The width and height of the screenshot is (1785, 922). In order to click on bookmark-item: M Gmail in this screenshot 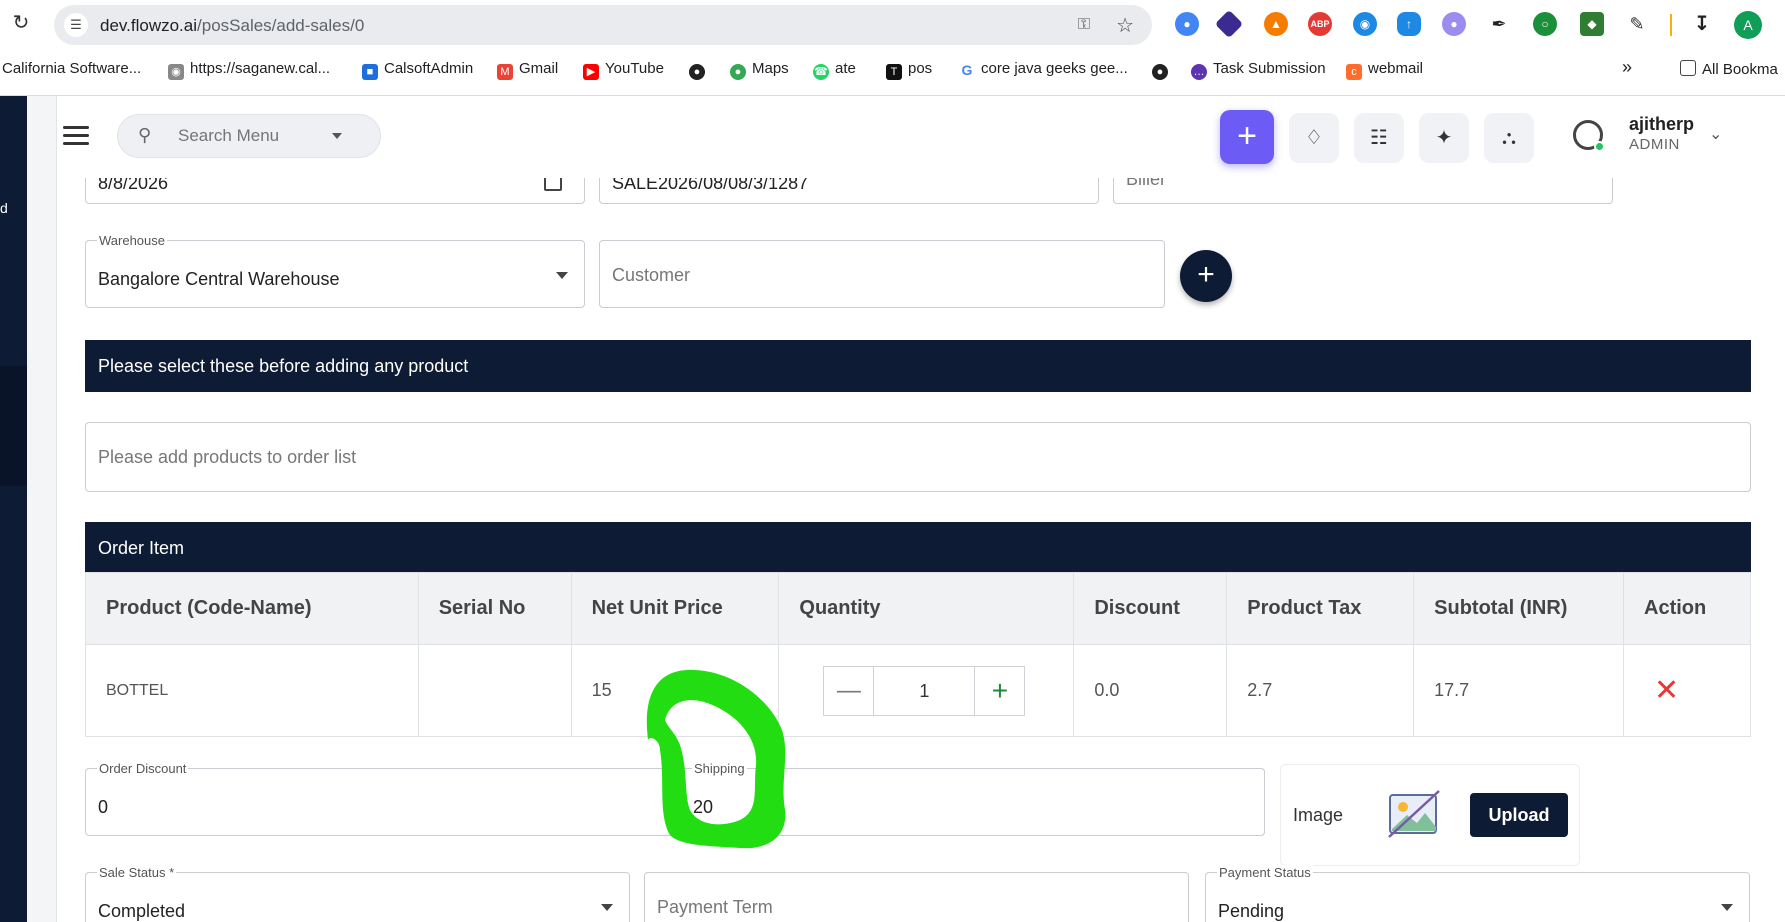, I will do `click(527, 70)`.